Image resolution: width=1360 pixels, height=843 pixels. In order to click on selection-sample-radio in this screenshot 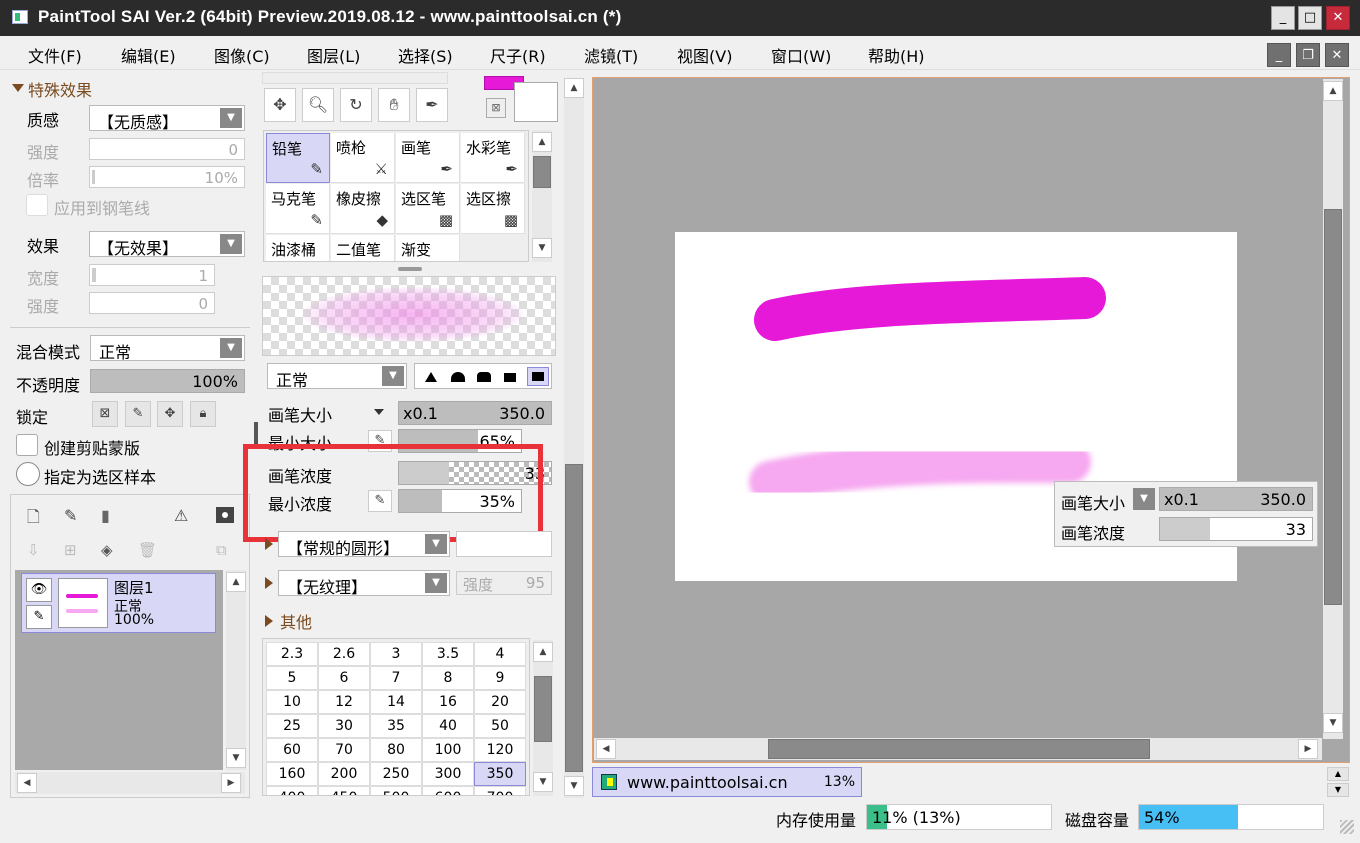, I will do `click(28, 474)`.